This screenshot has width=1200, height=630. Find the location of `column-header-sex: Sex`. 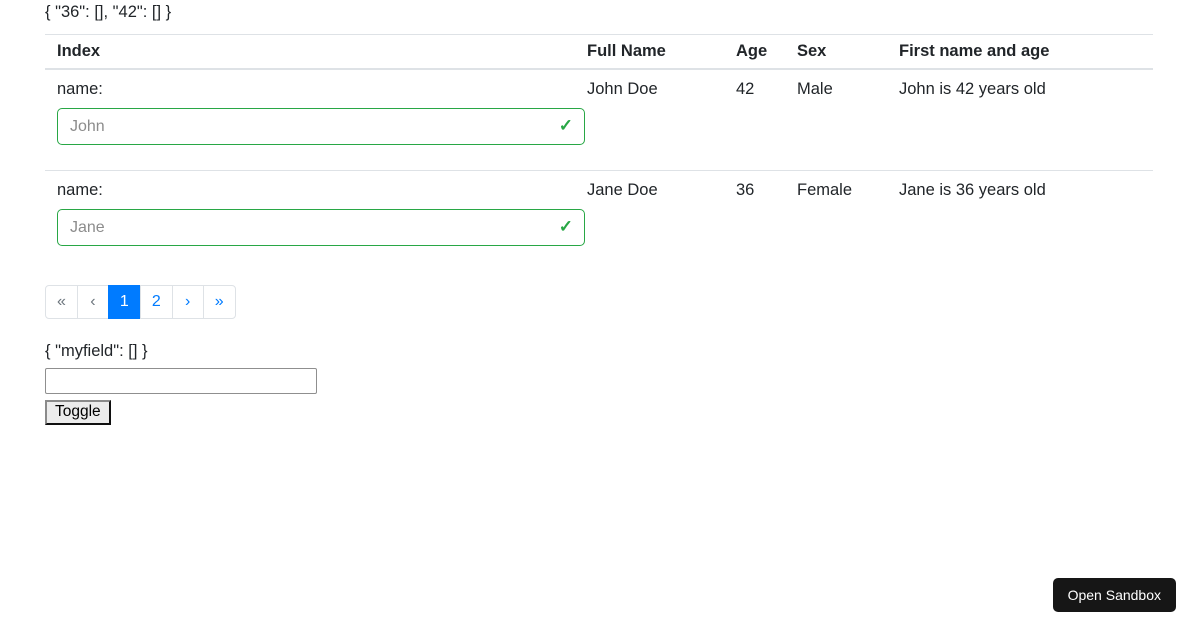

column-header-sex: Sex is located at coordinates (836, 52).